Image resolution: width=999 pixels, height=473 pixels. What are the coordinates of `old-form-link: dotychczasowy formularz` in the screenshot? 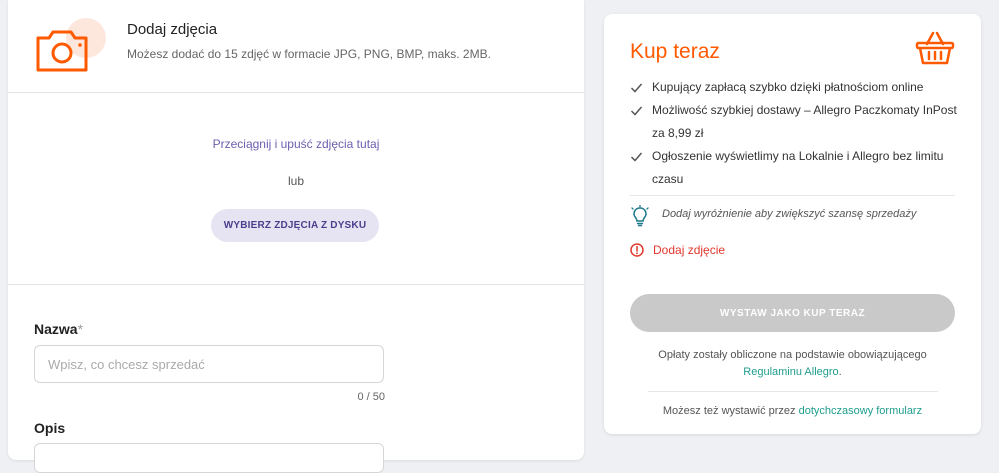 It's located at (861, 411).